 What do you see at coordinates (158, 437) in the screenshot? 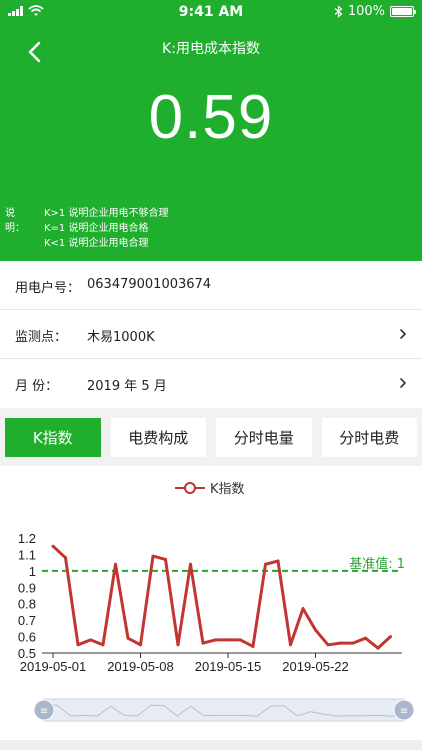
I see `tab-fee-composition: 电费构成` at bounding box center [158, 437].